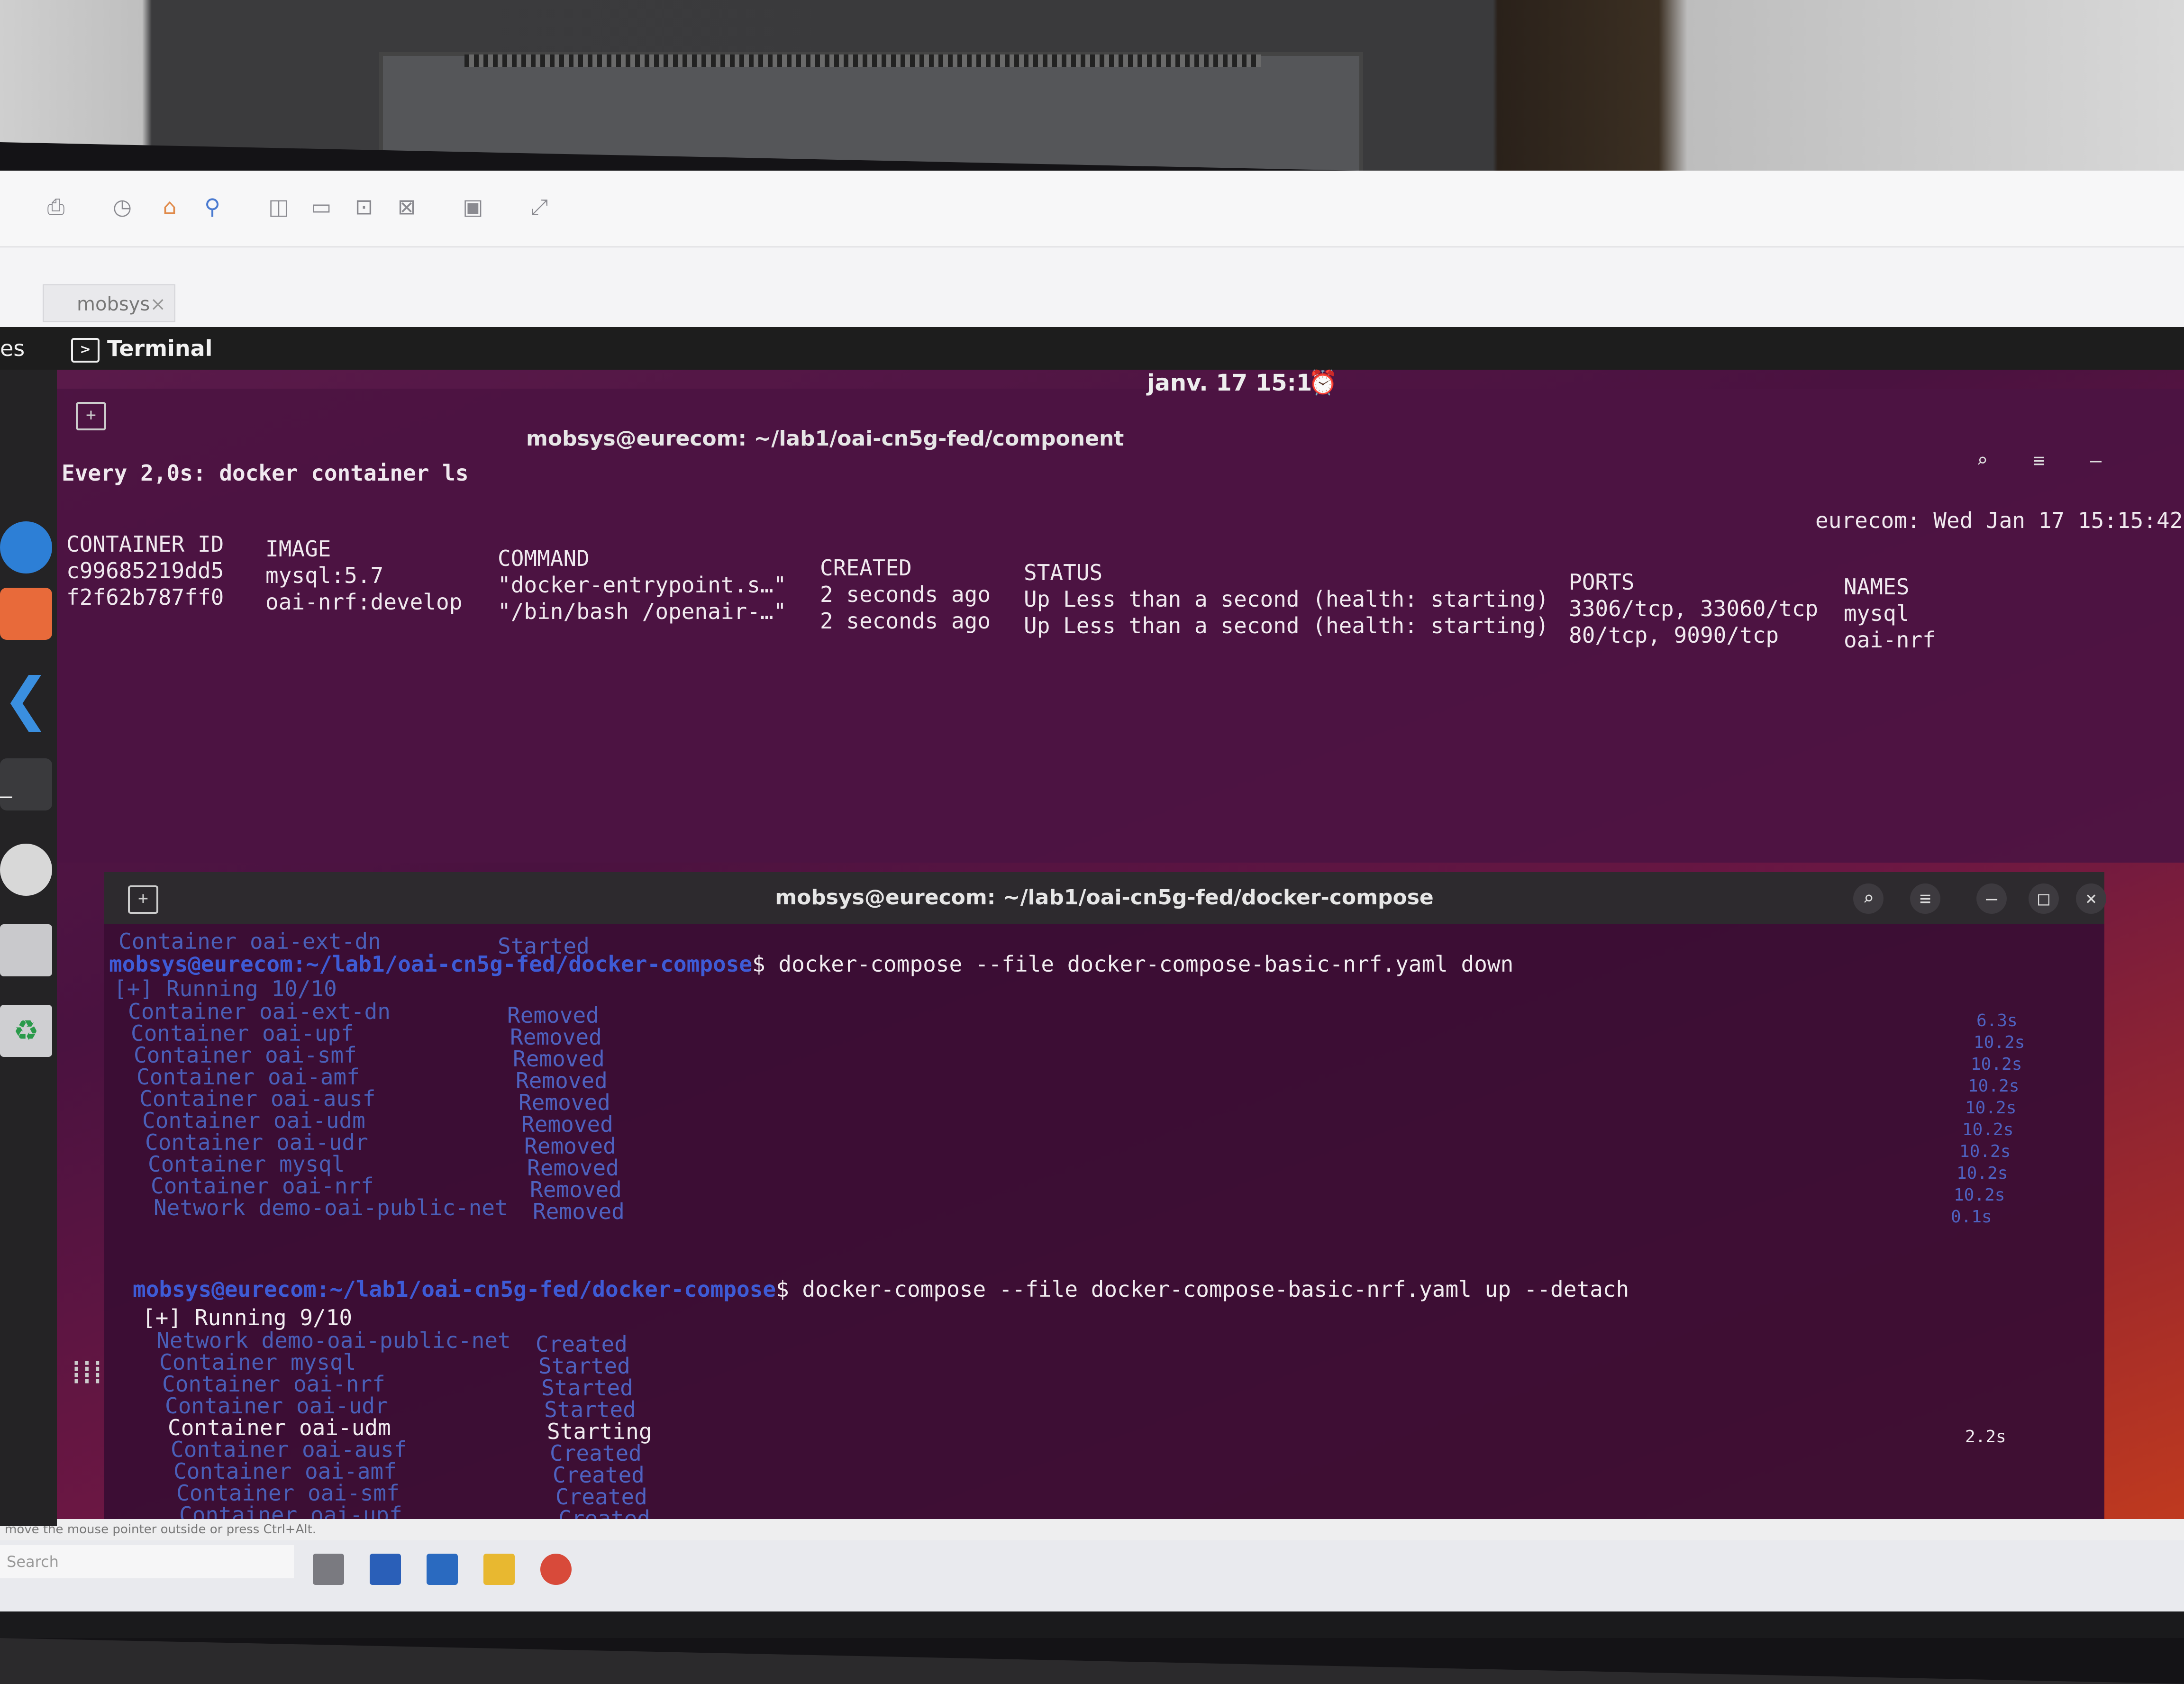 This screenshot has width=2184, height=1684. I want to click on header-names: NAMES, so click(1877, 587).